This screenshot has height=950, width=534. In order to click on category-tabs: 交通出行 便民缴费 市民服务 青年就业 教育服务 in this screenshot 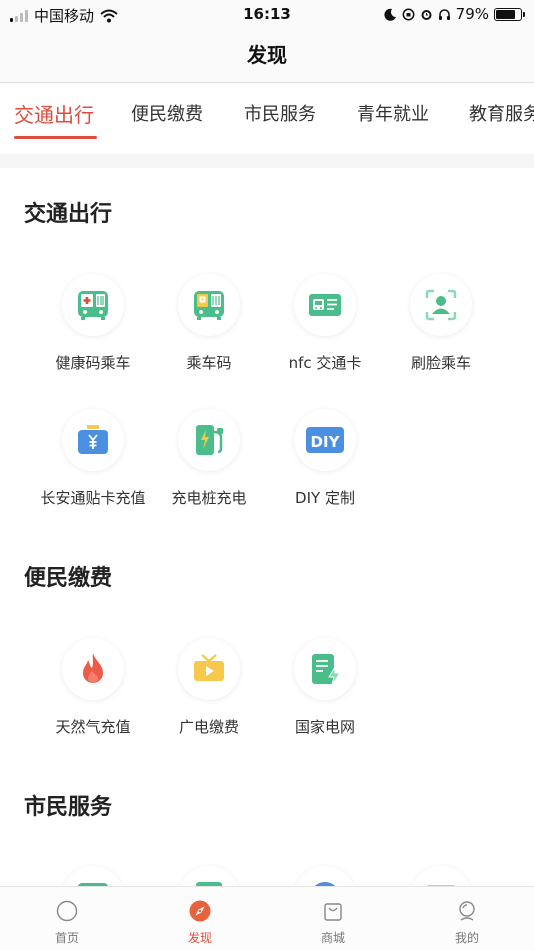, I will do `click(267, 119)`.